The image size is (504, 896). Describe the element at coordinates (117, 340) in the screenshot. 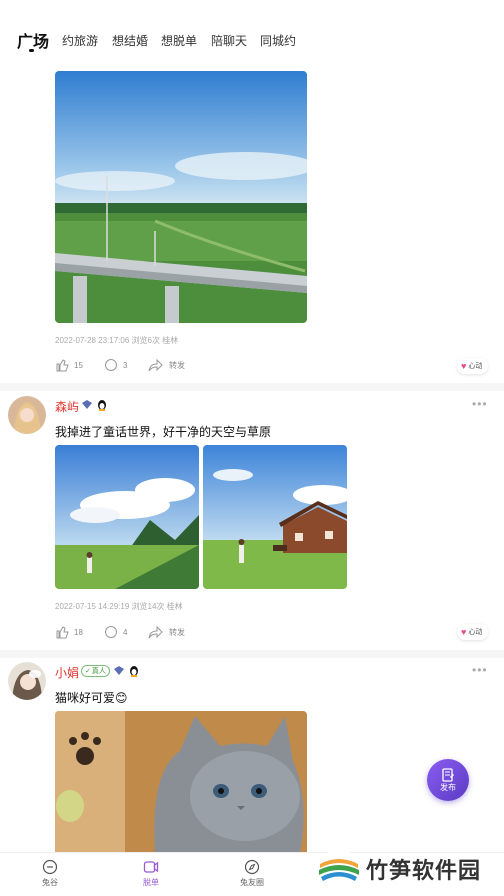

I see `post-meta: 2022-07-28 23:17:06 浏览6次 桂林` at that location.